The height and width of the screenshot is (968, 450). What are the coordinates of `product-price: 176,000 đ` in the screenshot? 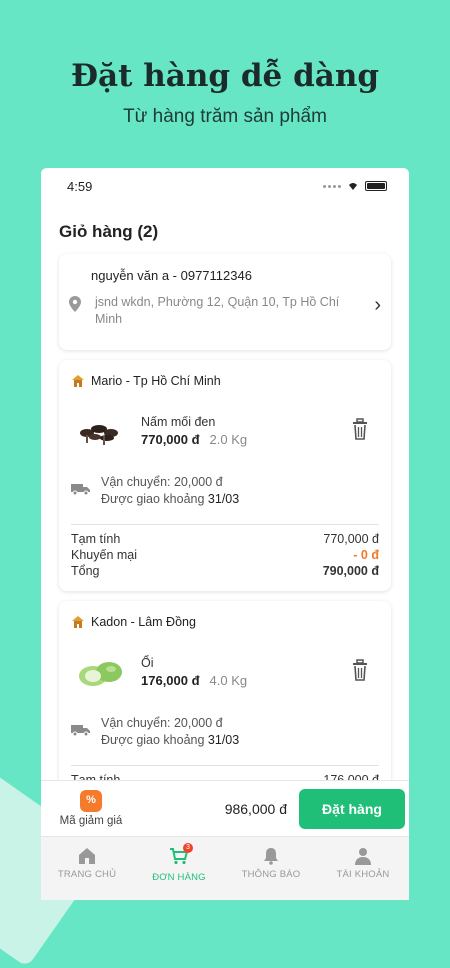 It's located at (170, 680).